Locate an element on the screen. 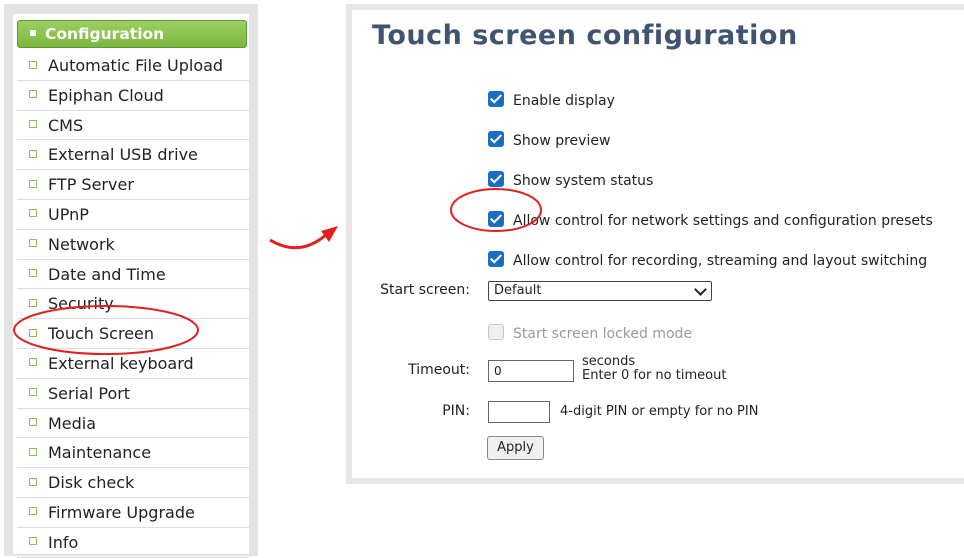 The width and height of the screenshot is (964, 558). touch-screen-highlight-circle is located at coordinates (106, 330).